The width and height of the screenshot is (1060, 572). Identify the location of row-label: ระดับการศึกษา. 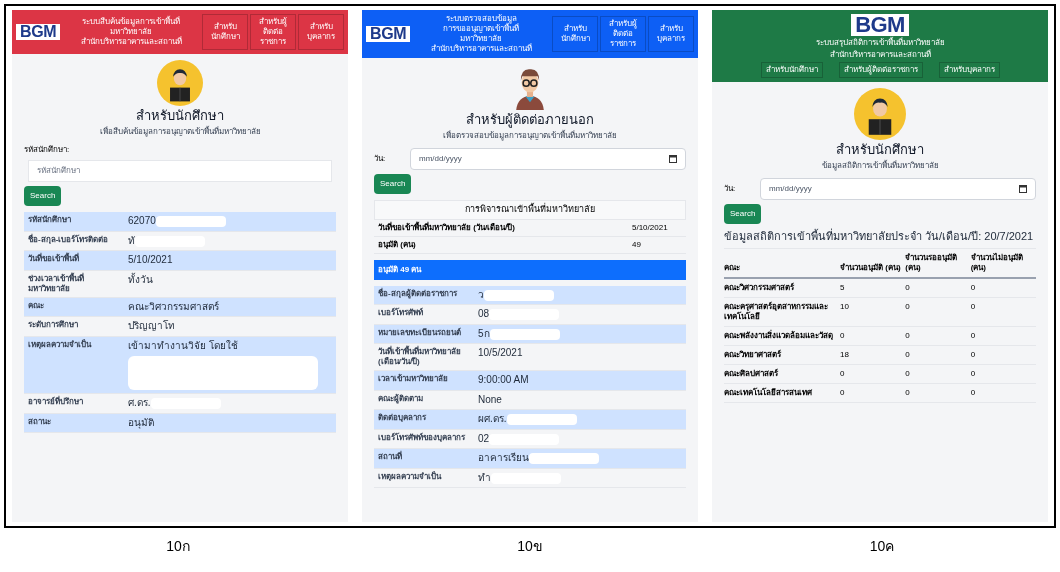
(53, 325).